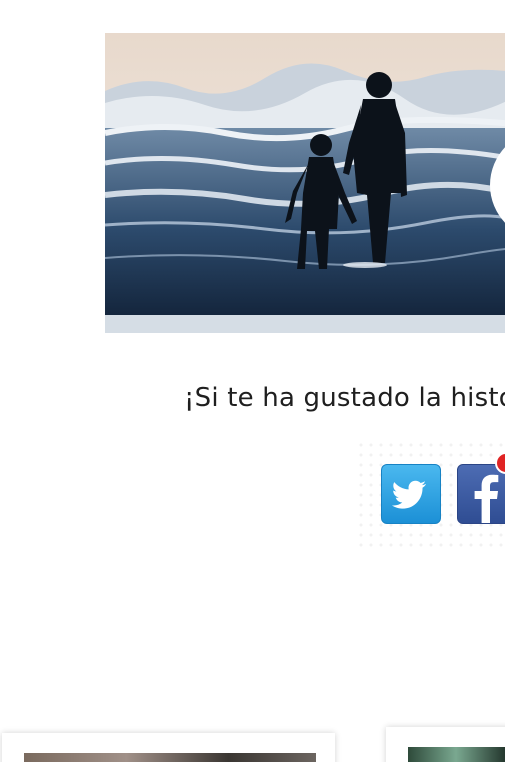 The image size is (505, 762). I want to click on twitter-share-button, so click(411, 494).